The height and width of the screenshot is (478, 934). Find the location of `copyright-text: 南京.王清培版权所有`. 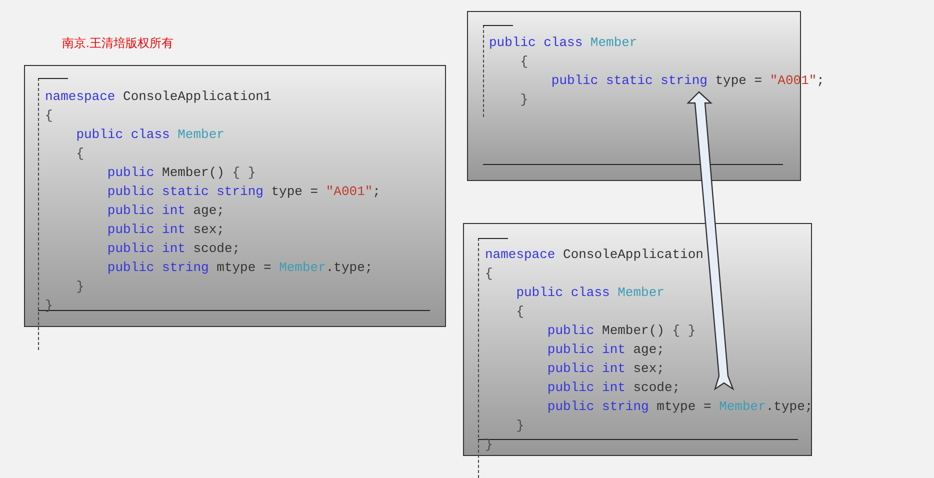

copyright-text: 南京.王清培版权所有 is located at coordinates (118, 43).